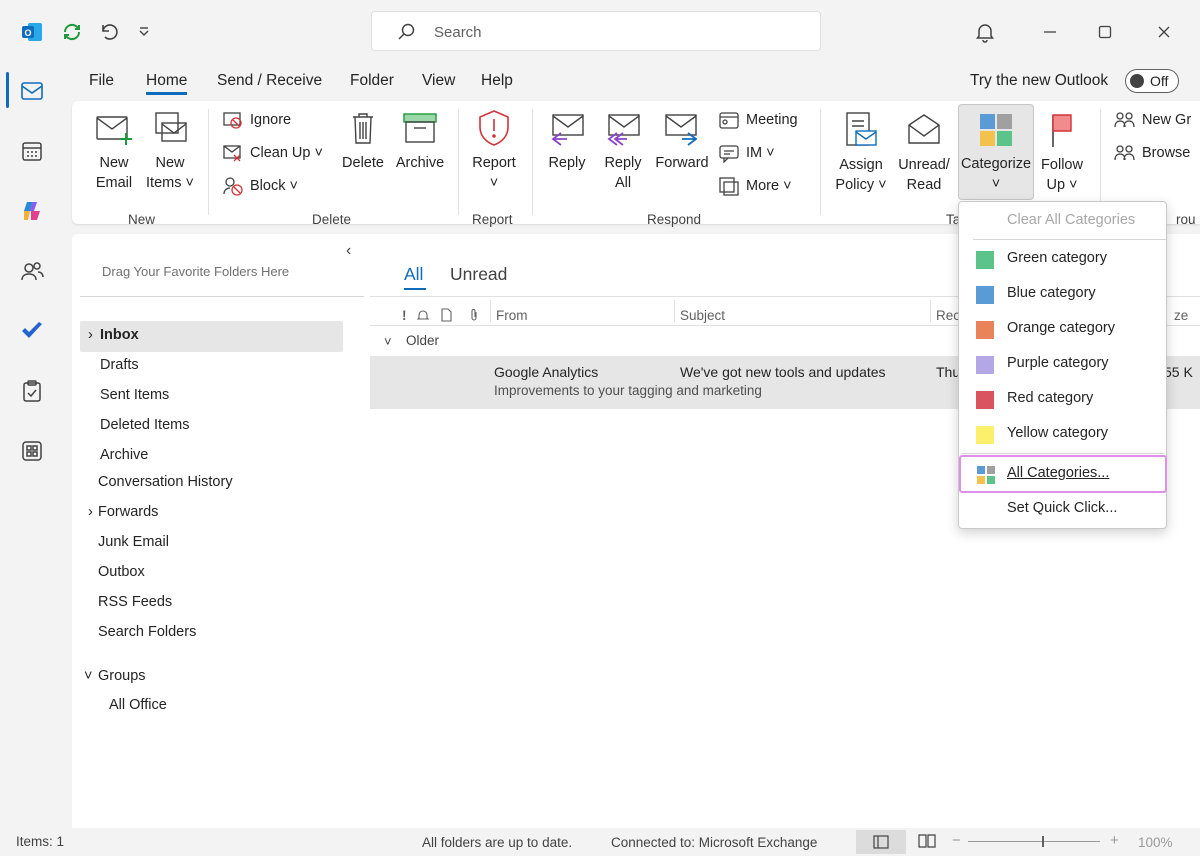 Image resolution: width=1200 pixels, height=856 pixels. I want to click on older-collapse-icon: ˅, so click(388, 341).